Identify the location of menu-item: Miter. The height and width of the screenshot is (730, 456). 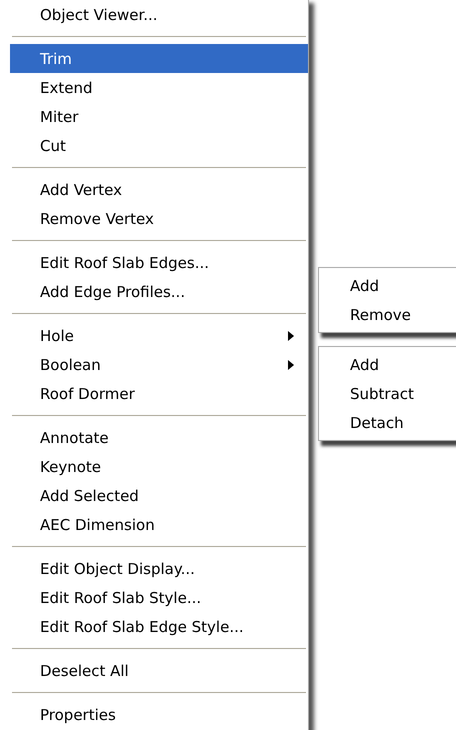
(159, 116).